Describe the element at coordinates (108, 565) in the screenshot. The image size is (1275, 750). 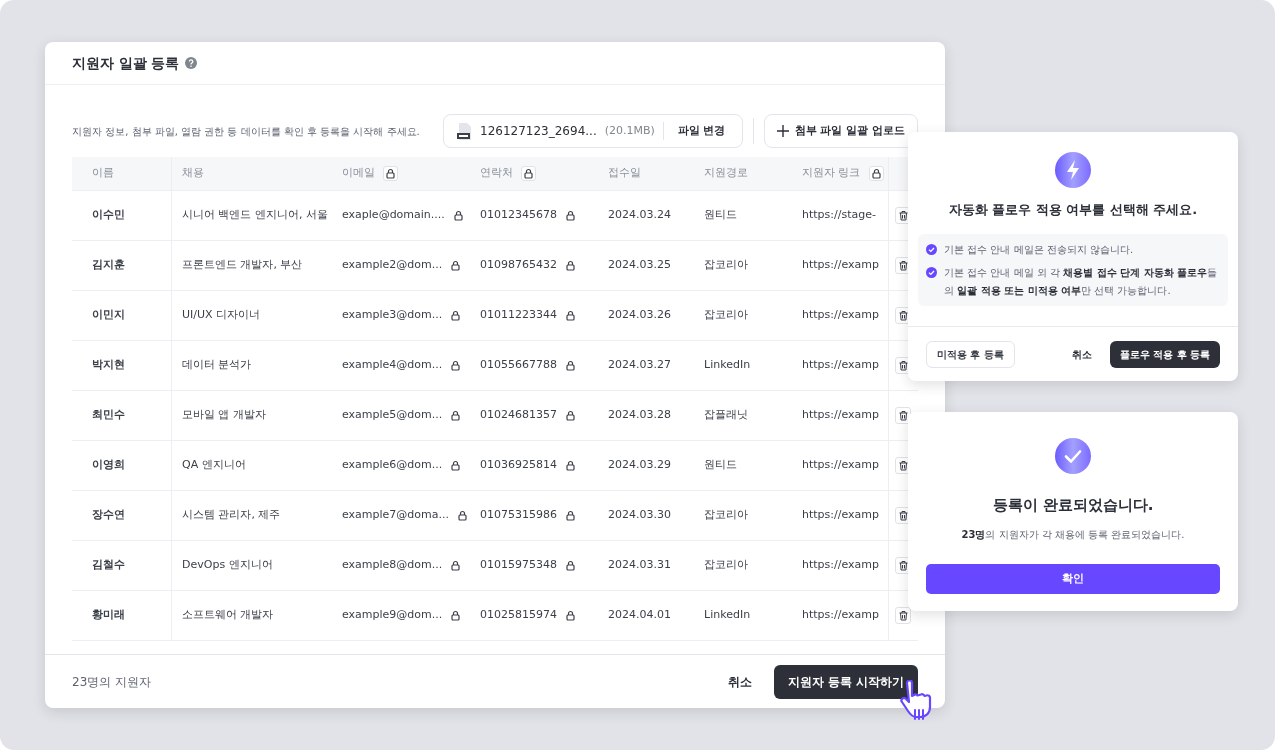
I see `applicant-name: 김철수` at that location.